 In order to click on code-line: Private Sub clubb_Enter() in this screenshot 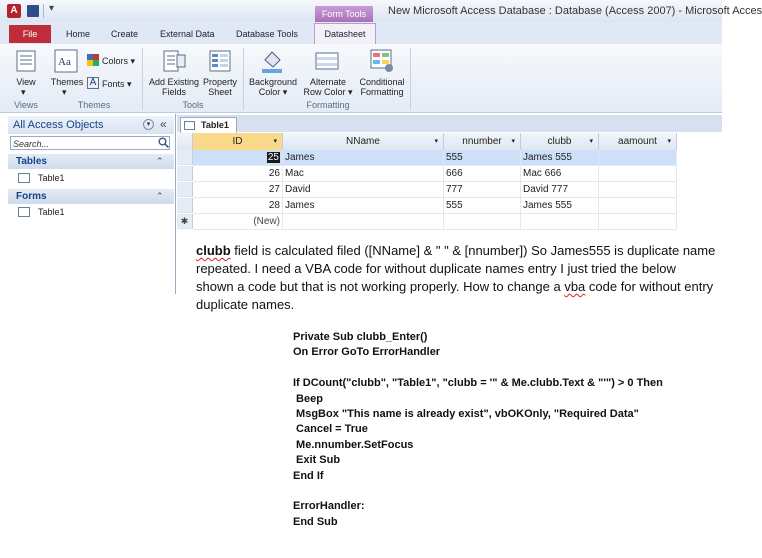, I will do `click(360, 337)`.